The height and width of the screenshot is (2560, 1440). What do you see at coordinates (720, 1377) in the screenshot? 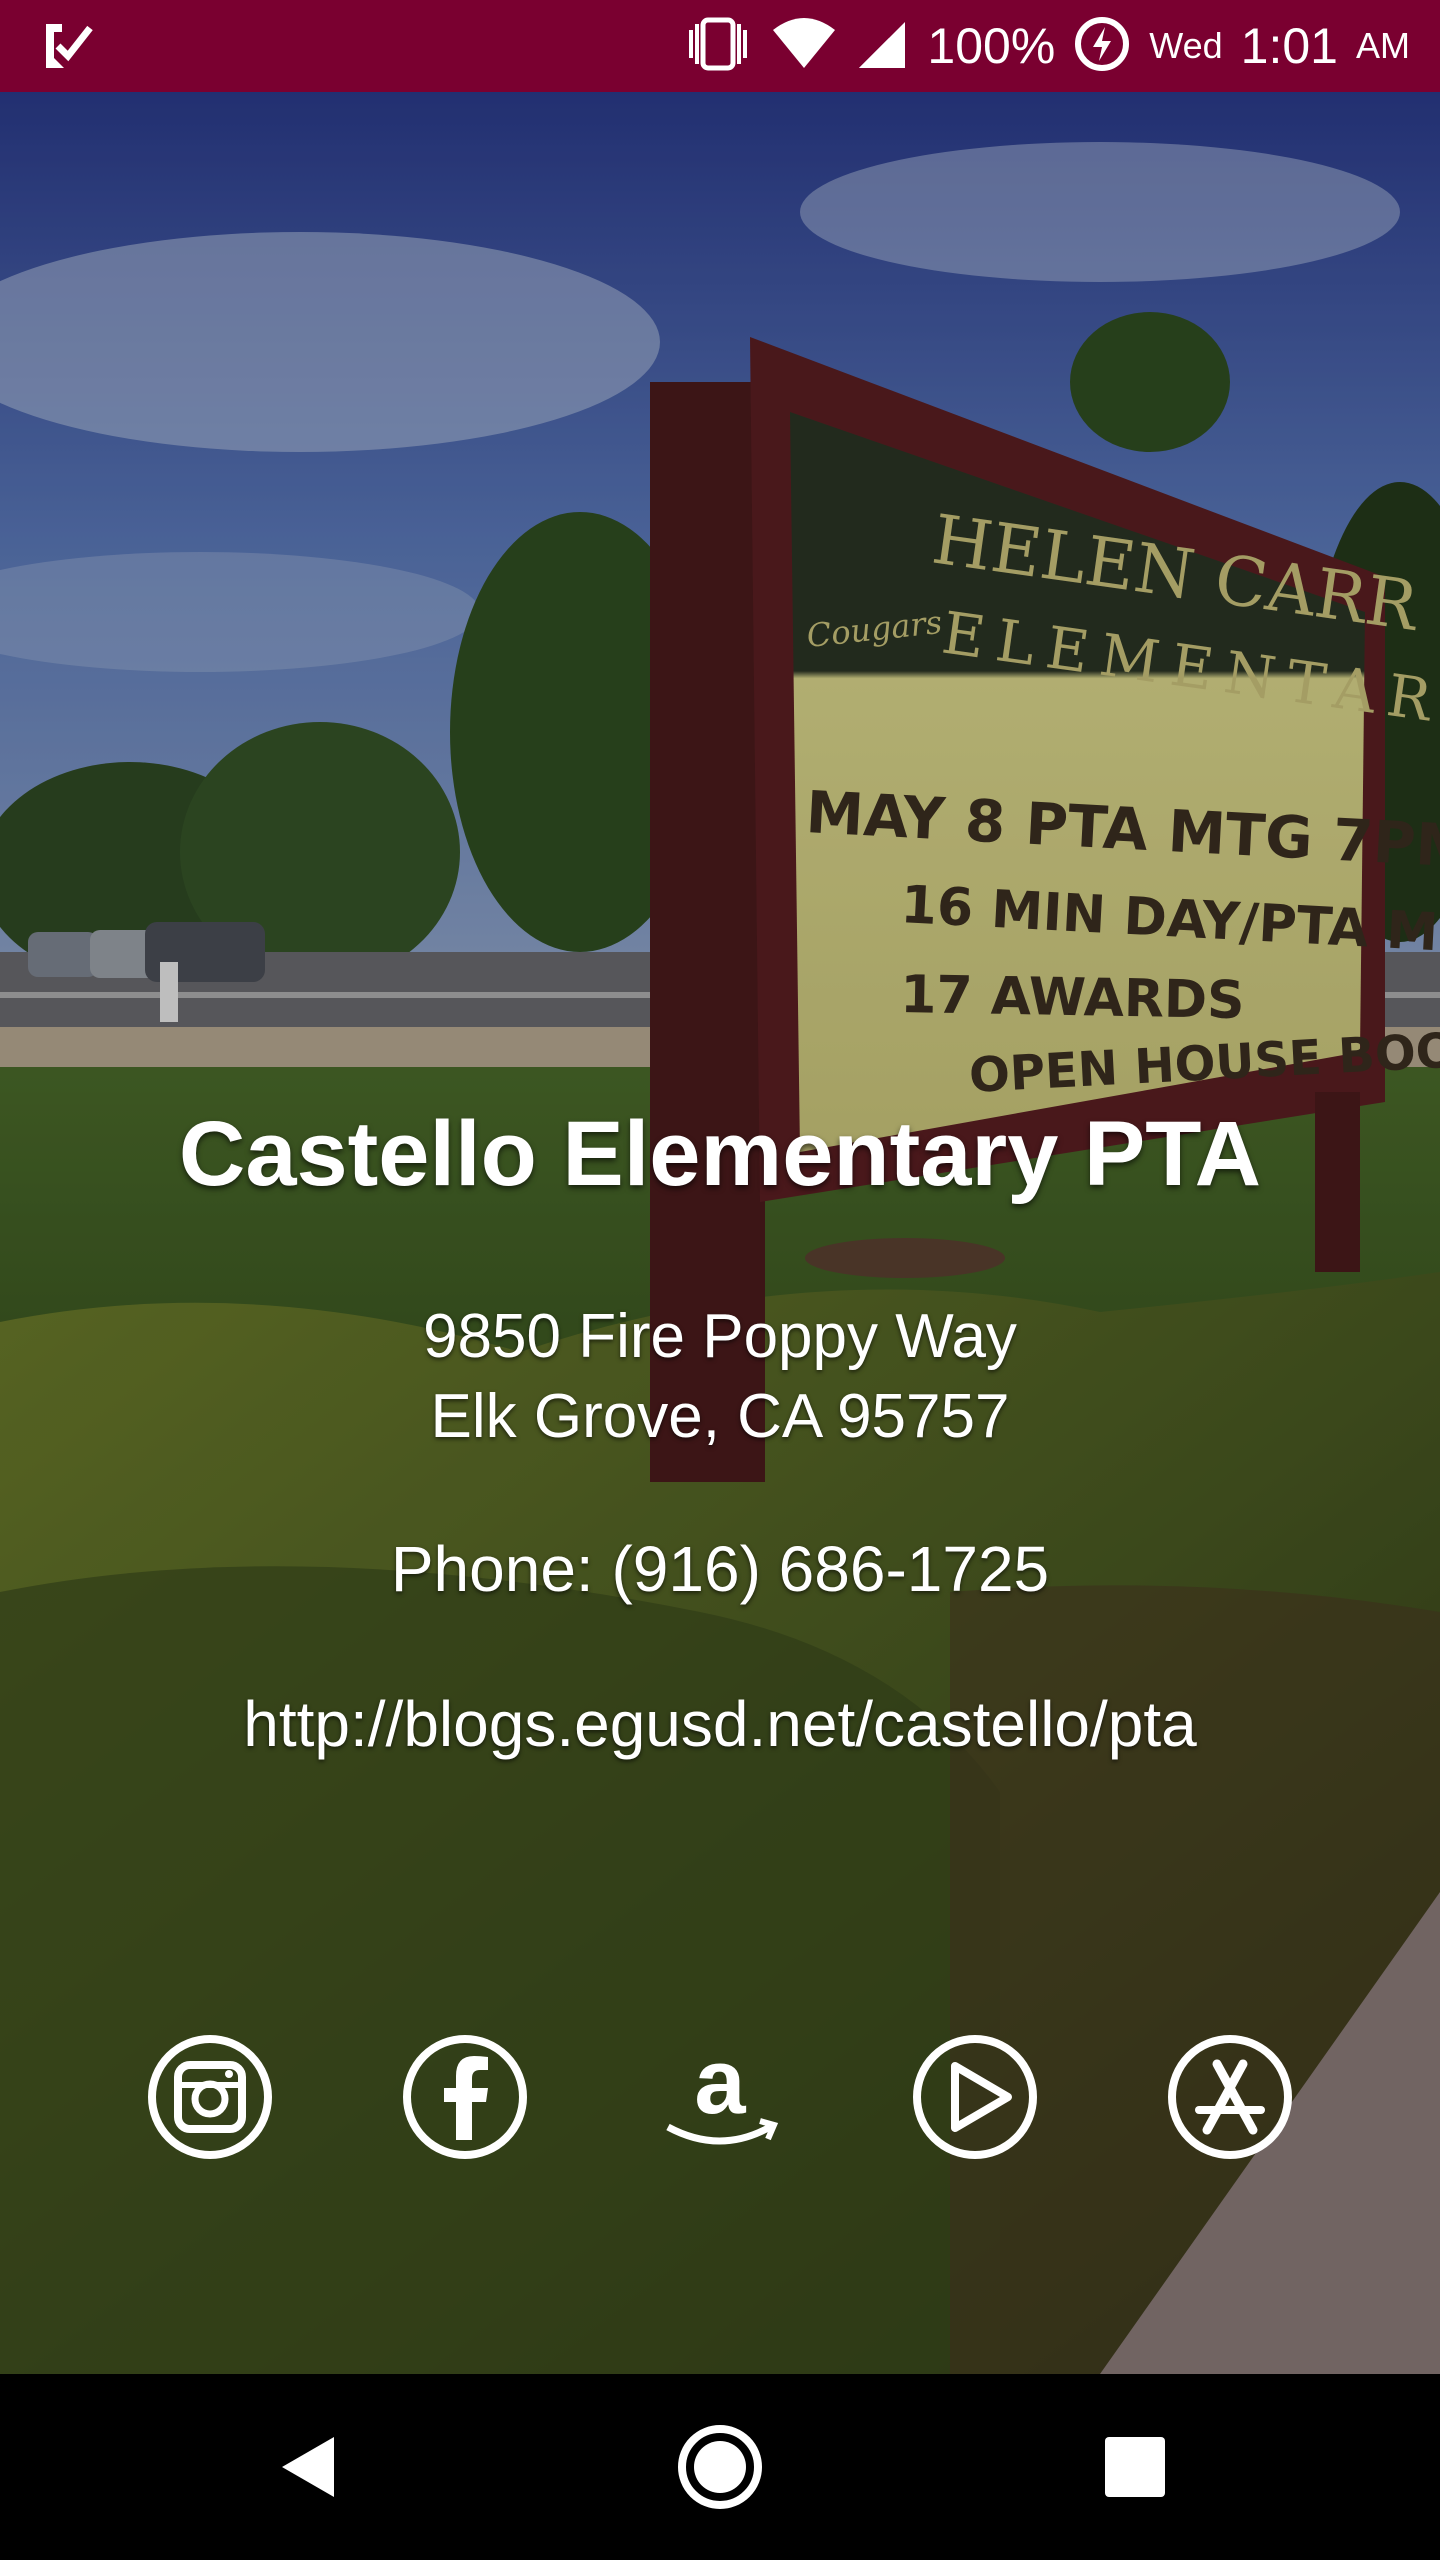
I see `address: 9850 Fire Poppy Way Elk Grove, CA 95757` at bounding box center [720, 1377].